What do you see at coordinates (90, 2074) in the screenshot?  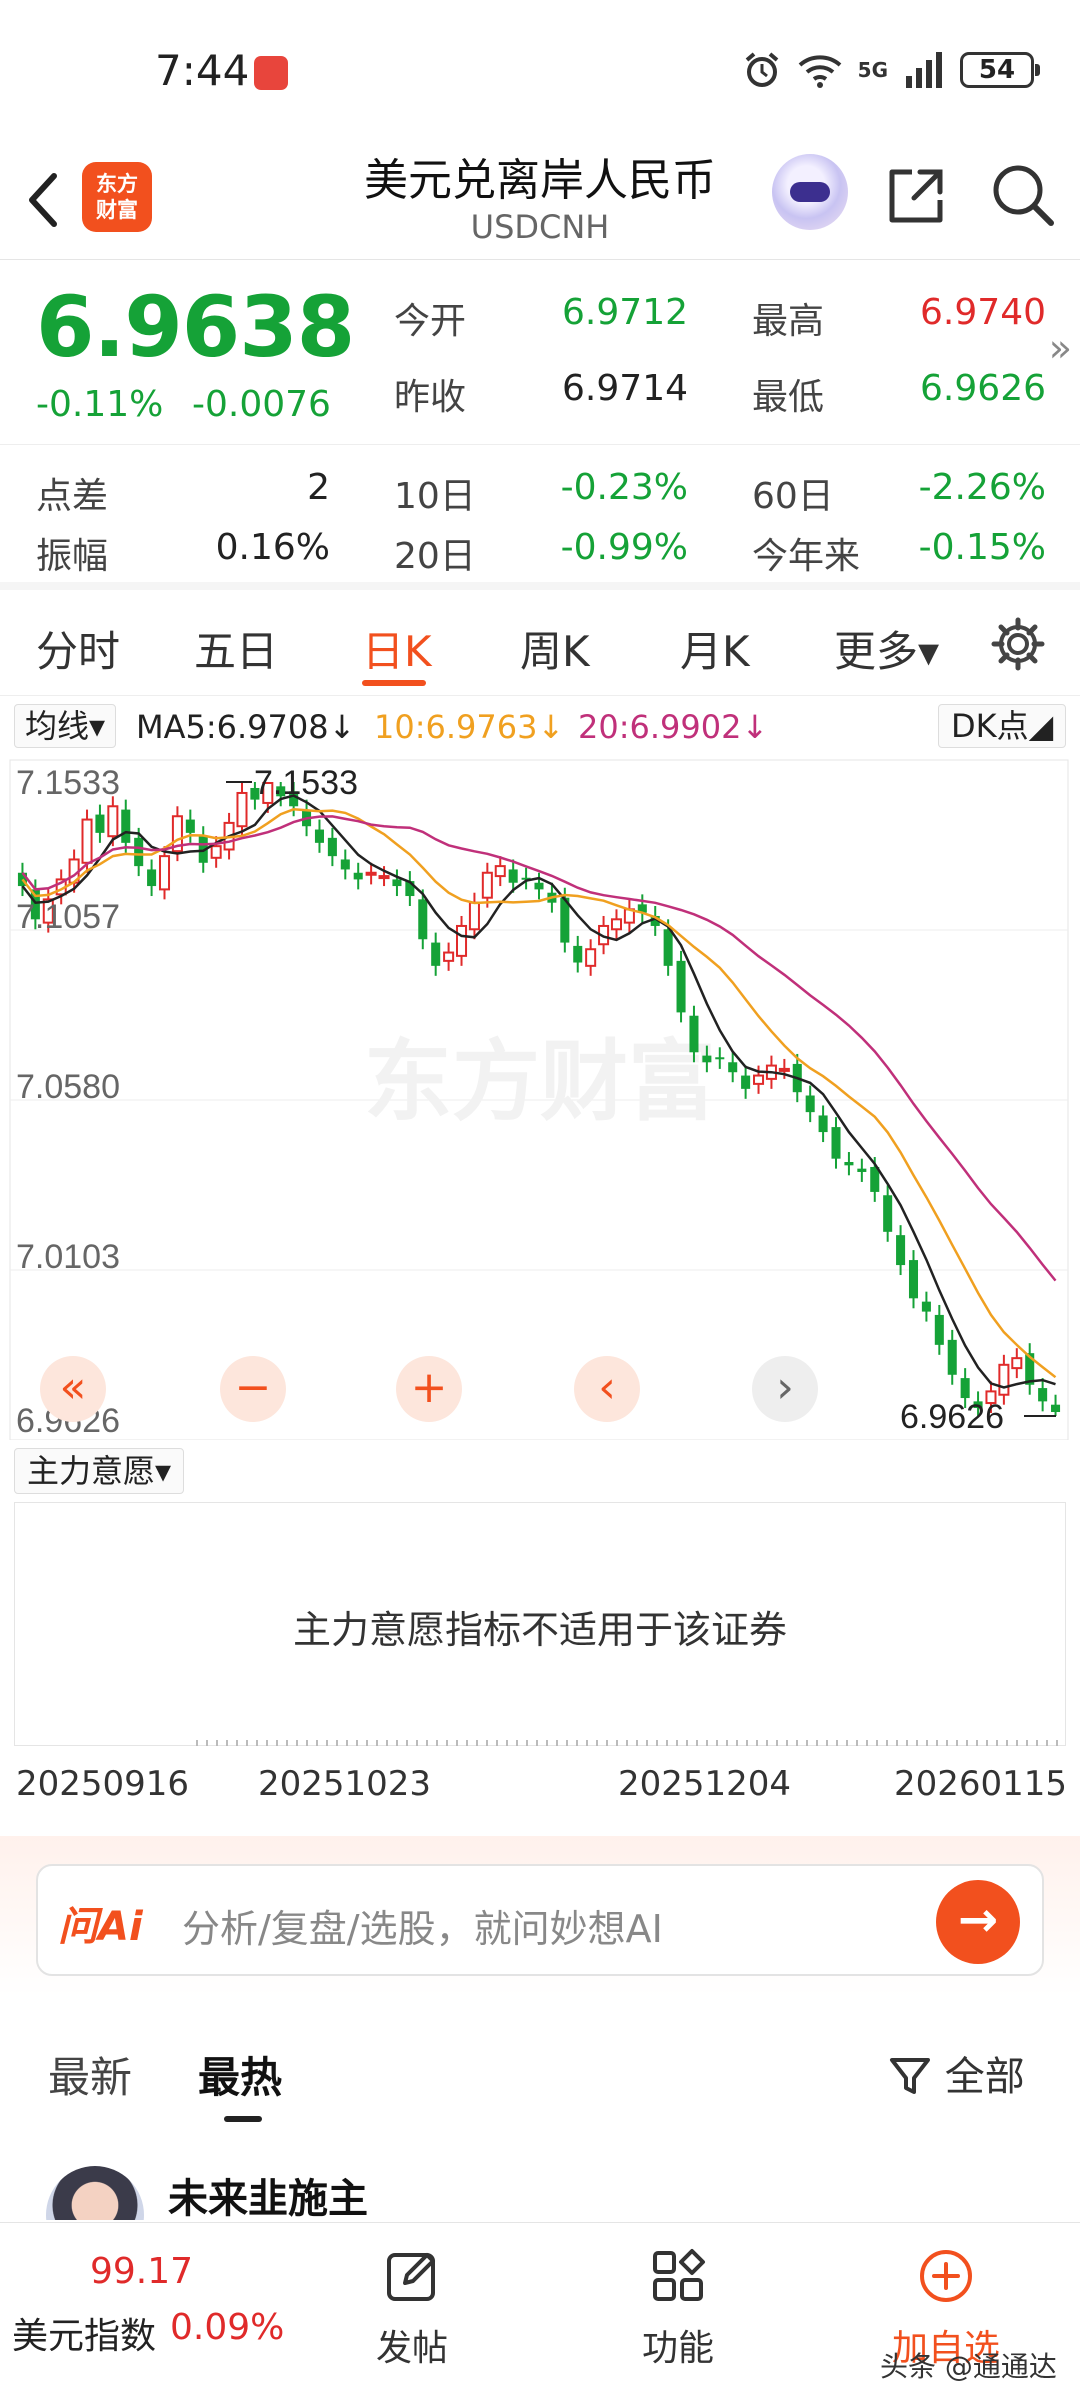 I see `tab-latest: 最新` at bounding box center [90, 2074].